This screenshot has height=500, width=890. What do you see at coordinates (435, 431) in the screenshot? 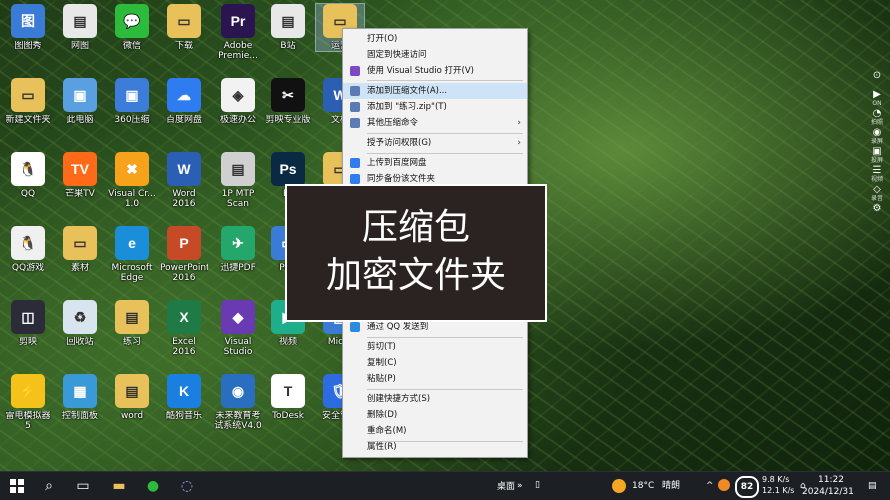
I see `menu-item-rename: 重命名(M)` at bounding box center [435, 431].